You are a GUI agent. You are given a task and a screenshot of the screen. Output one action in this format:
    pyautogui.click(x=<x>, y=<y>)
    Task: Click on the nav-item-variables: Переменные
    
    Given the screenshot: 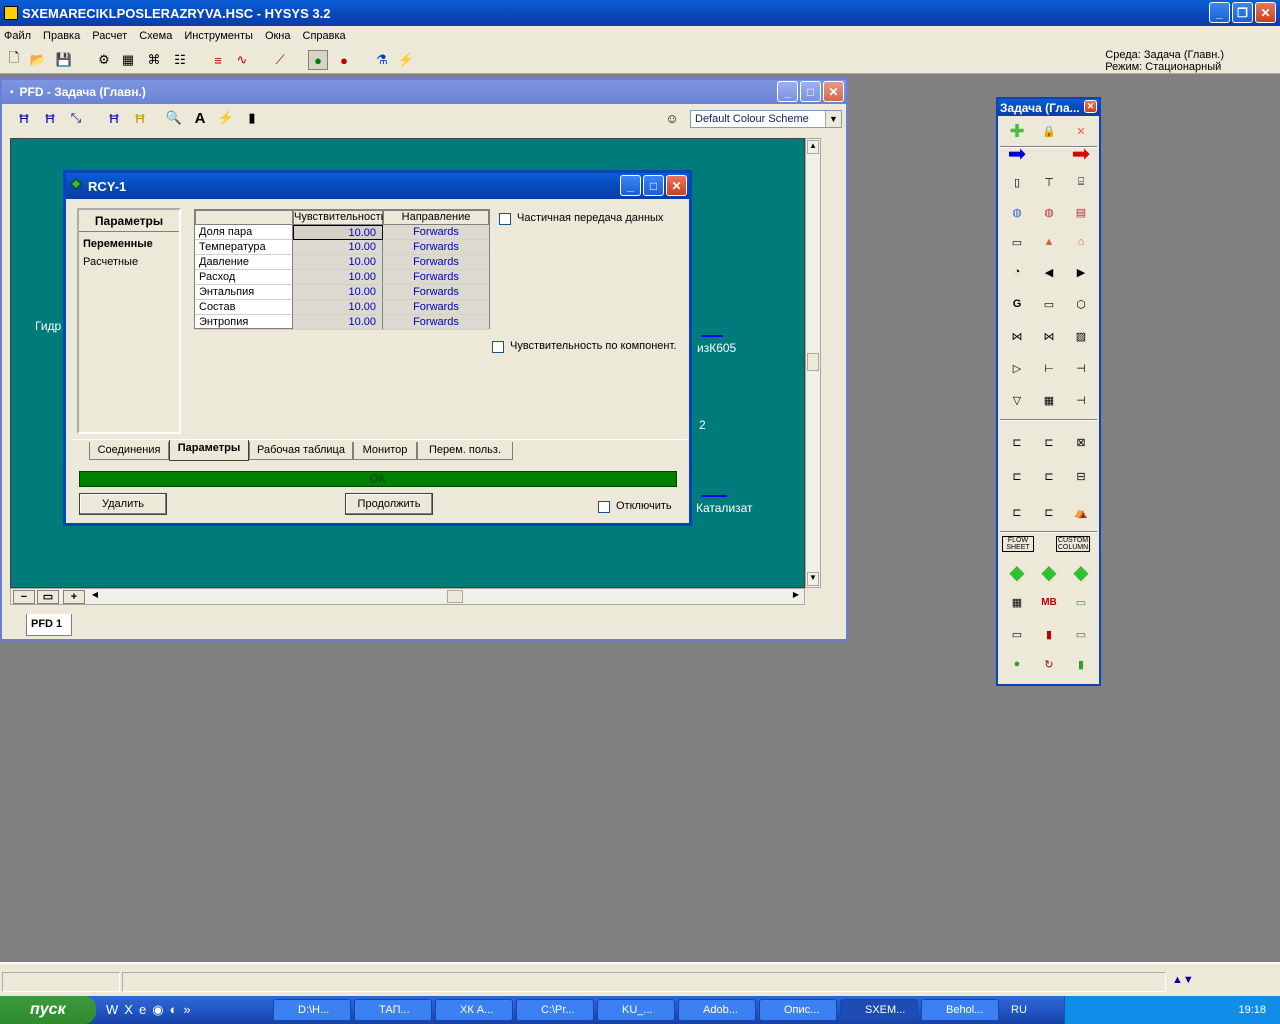 What is the action you would take?
    pyautogui.click(x=129, y=241)
    